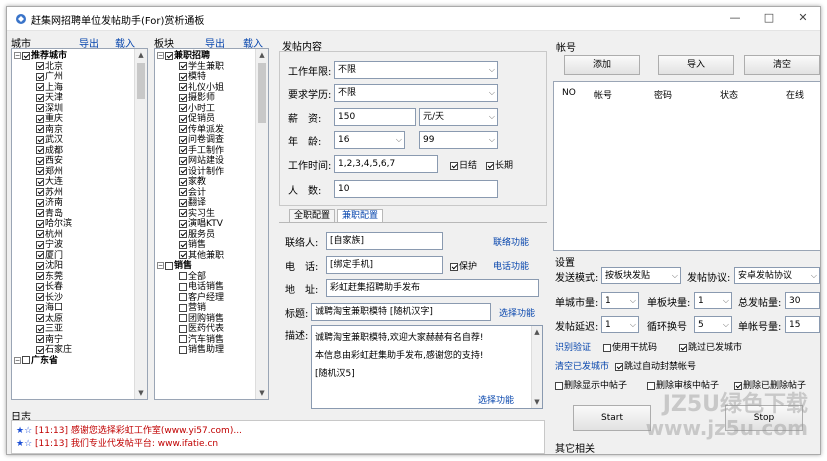 This screenshot has height=461, width=827. What do you see at coordinates (729, 94) in the screenshot?
I see `account-column-header: 状态` at bounding box center [729, 94].